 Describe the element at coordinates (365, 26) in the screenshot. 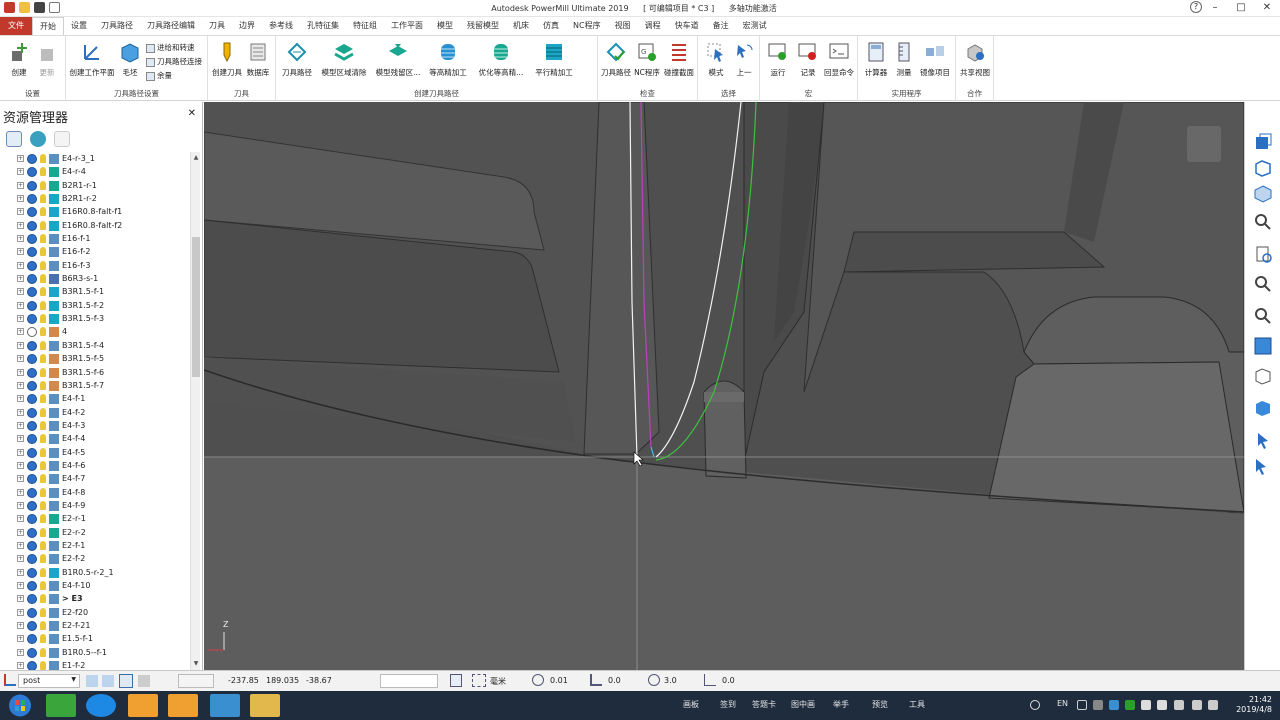

I see `tab-feature-group: 特征组` at that location.